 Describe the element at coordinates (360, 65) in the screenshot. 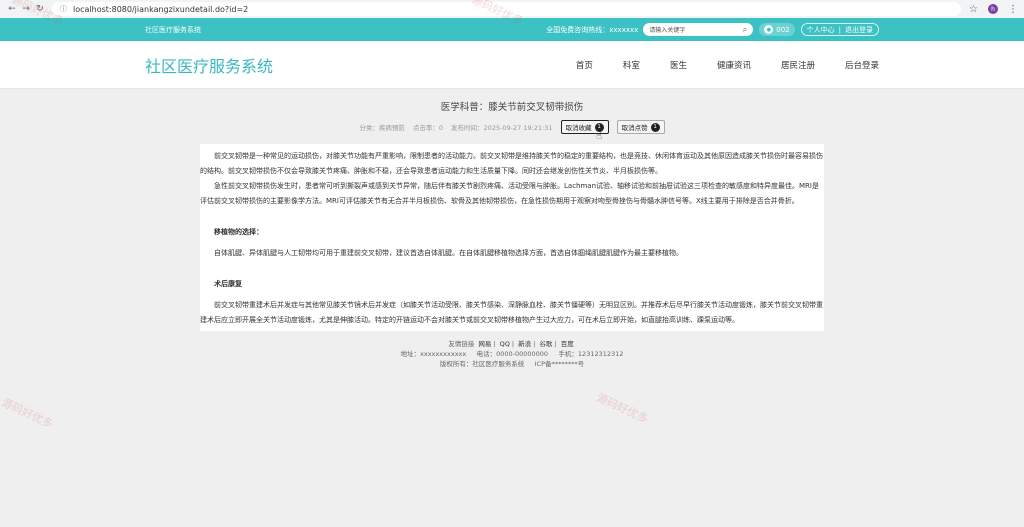

I see `brand-title: 社区医疗服务系统` at that location.